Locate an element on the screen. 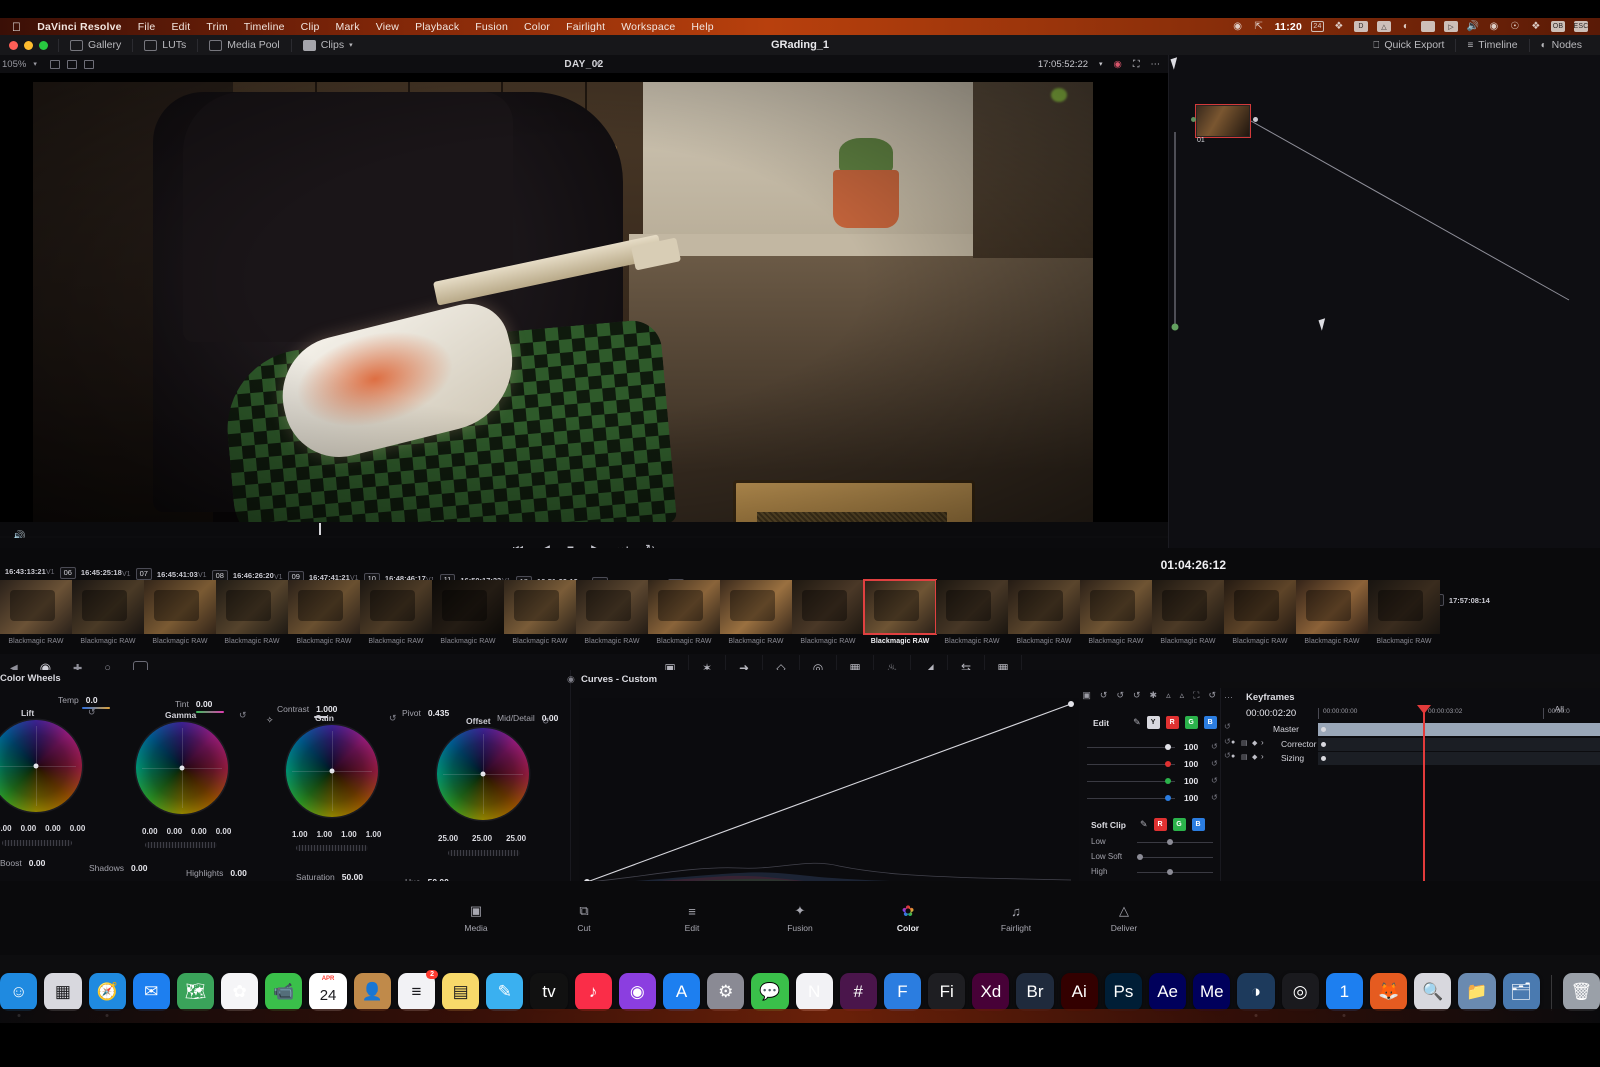  gain-b: 1.00 is located at coordinates (374, 834).